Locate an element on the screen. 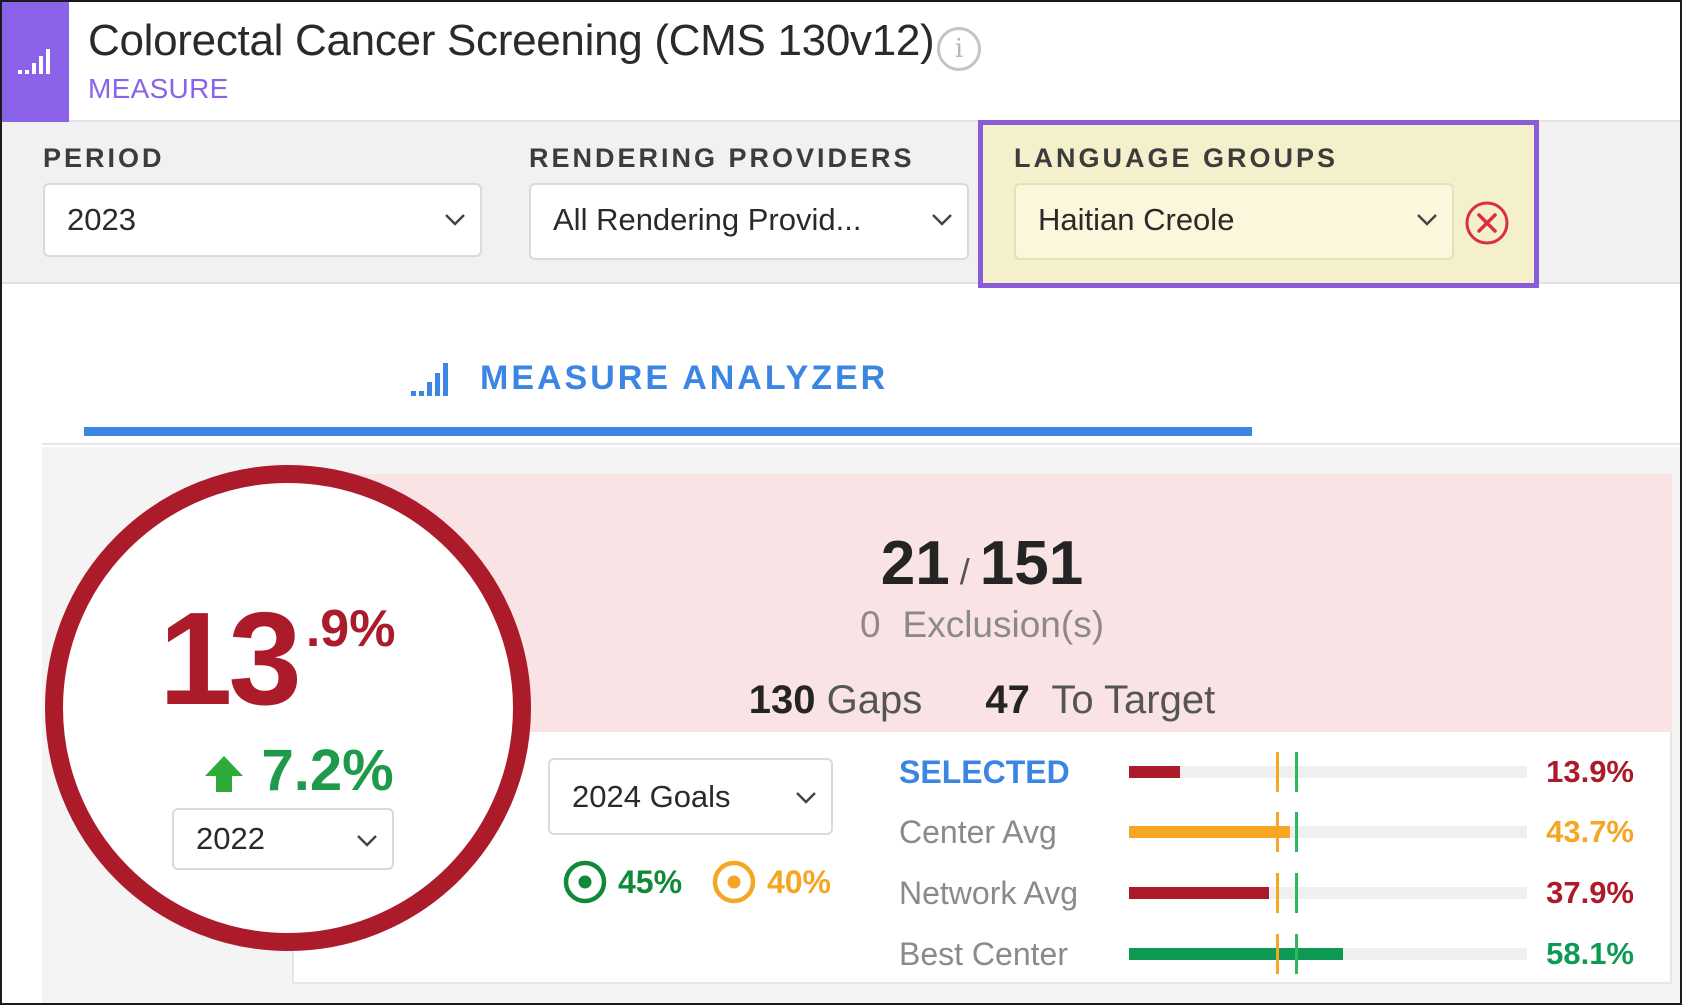 The image size is (1682, 1005). compare-year-select: 2022 is located at coordinates (283, 839).